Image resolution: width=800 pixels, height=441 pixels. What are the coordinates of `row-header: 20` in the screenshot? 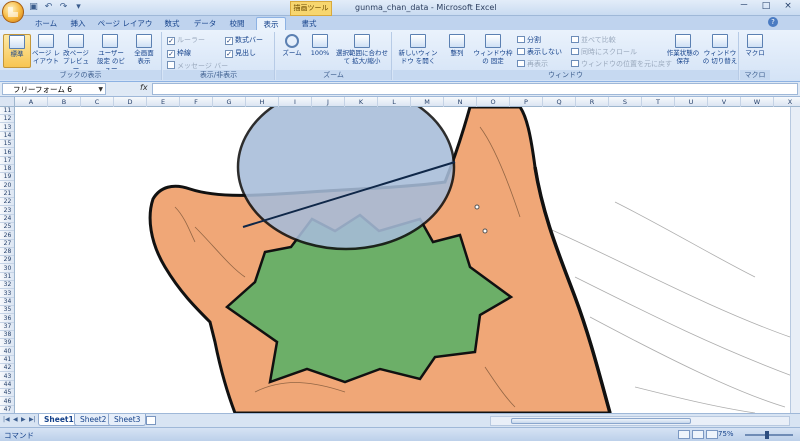 It's located at (7, 186).